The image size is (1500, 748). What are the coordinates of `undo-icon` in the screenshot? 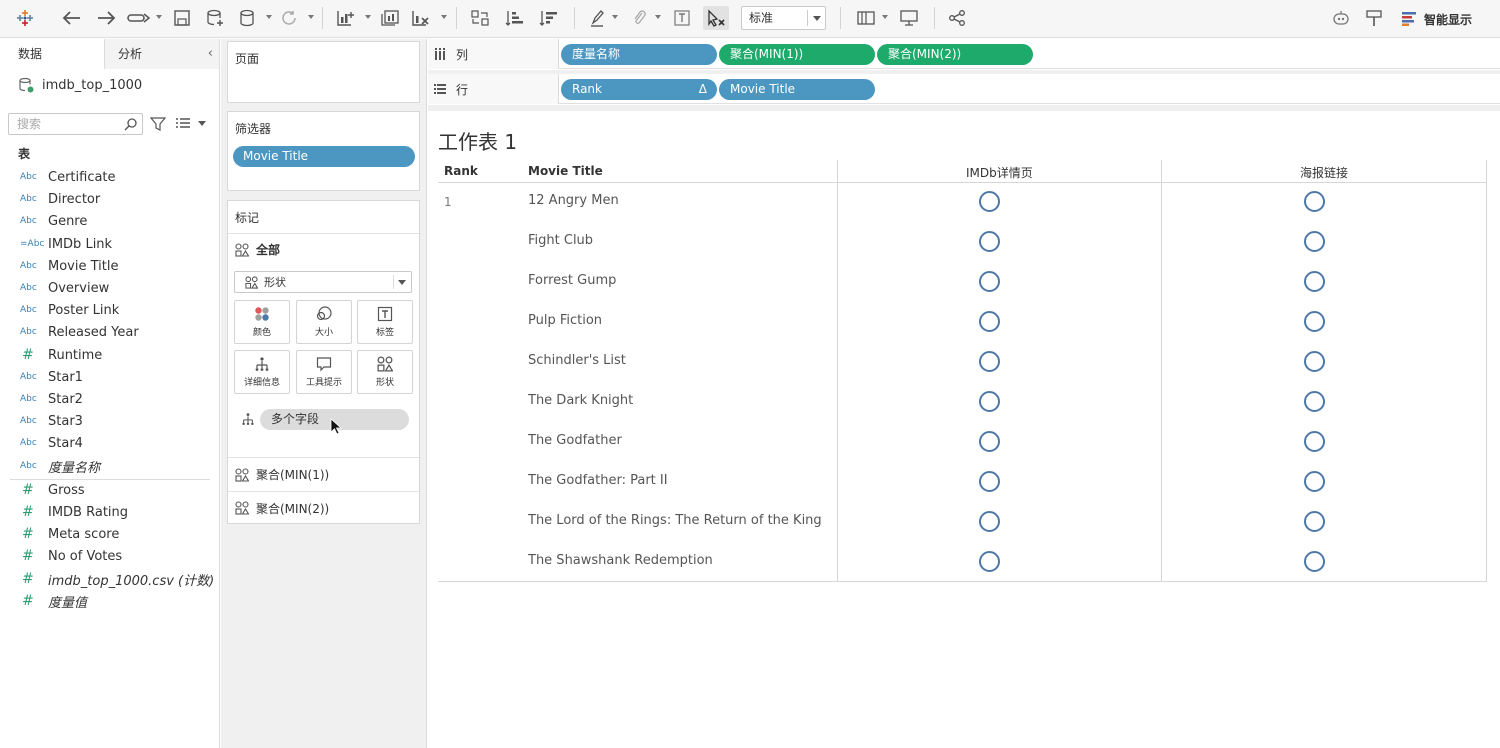 It's located at (72, 18).